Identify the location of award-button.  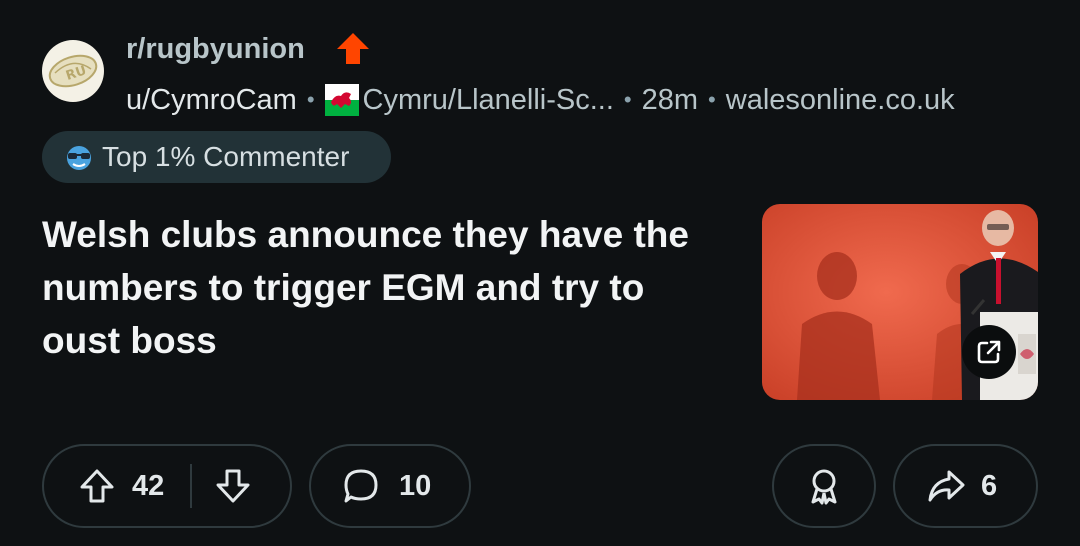
(824, 486).